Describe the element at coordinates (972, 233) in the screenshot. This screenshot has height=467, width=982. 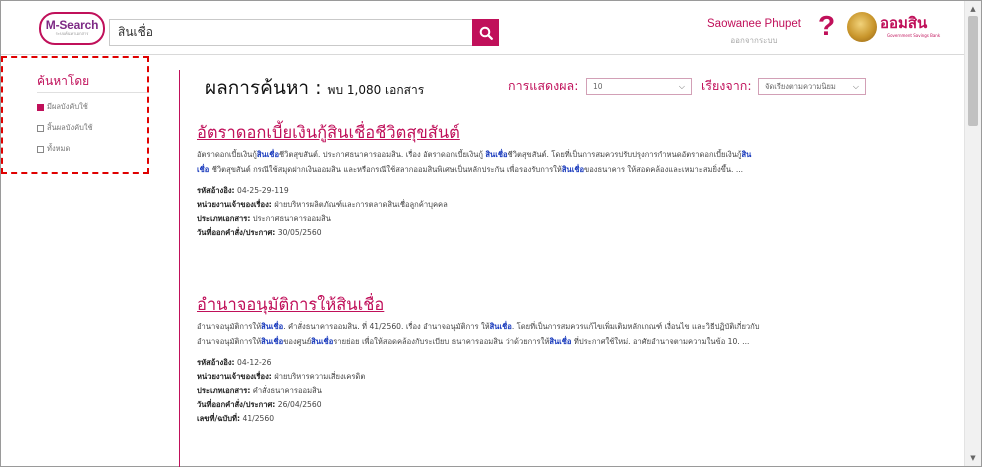
I see `page-scrollbar: ▲ ▼` at that location.